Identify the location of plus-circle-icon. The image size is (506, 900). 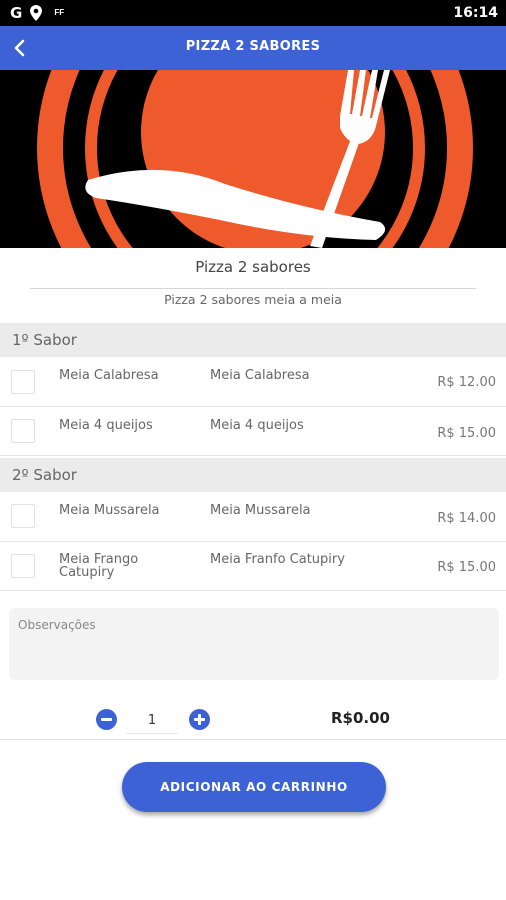
(199, 719).